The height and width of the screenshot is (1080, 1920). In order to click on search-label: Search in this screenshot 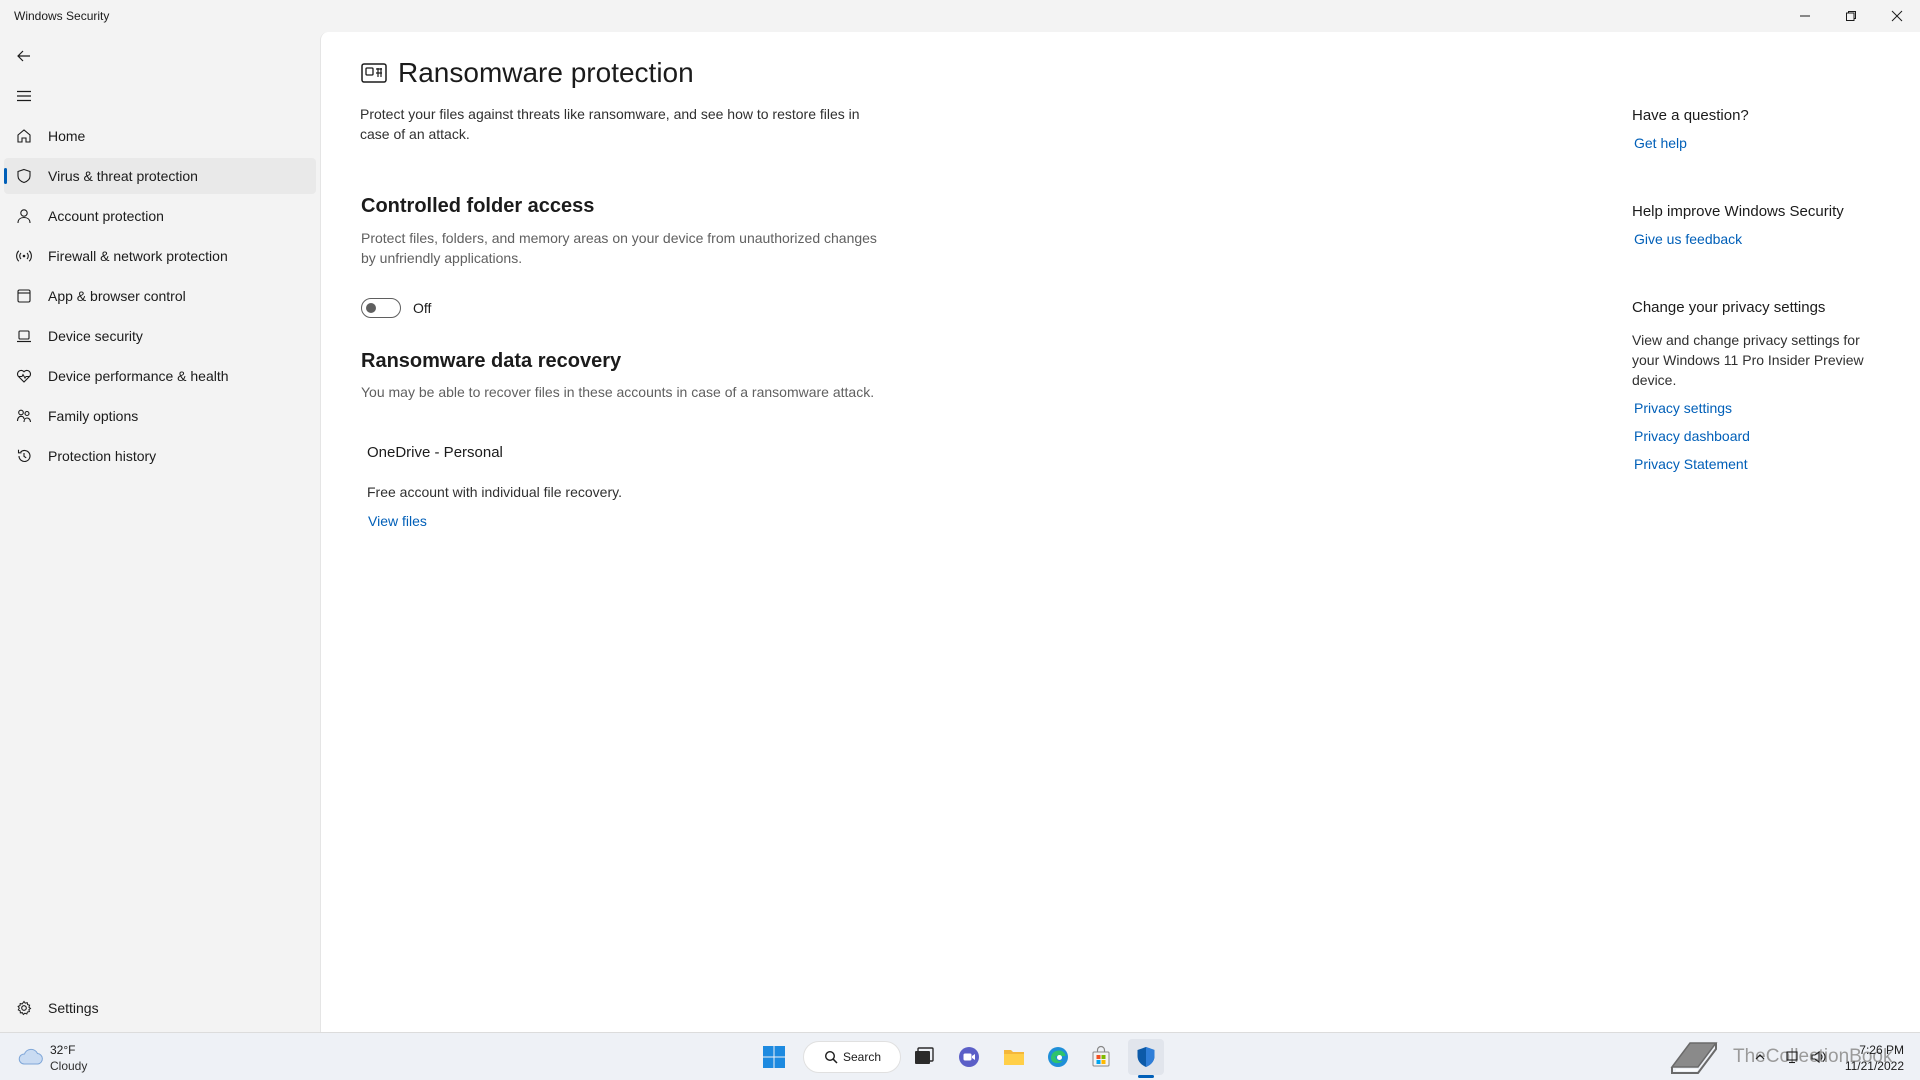, I will do `click(862, 1057)`.